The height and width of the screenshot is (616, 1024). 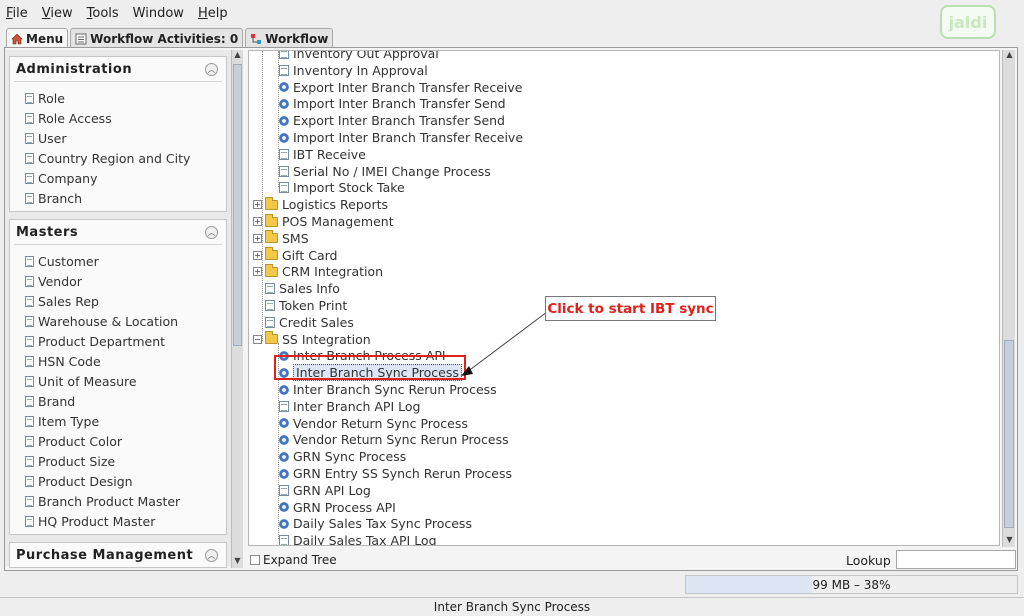 What do you see at coordinates (118, 341) in the screenshot?
I see `masters-item: Product Department` at bounding box center [118, 341].